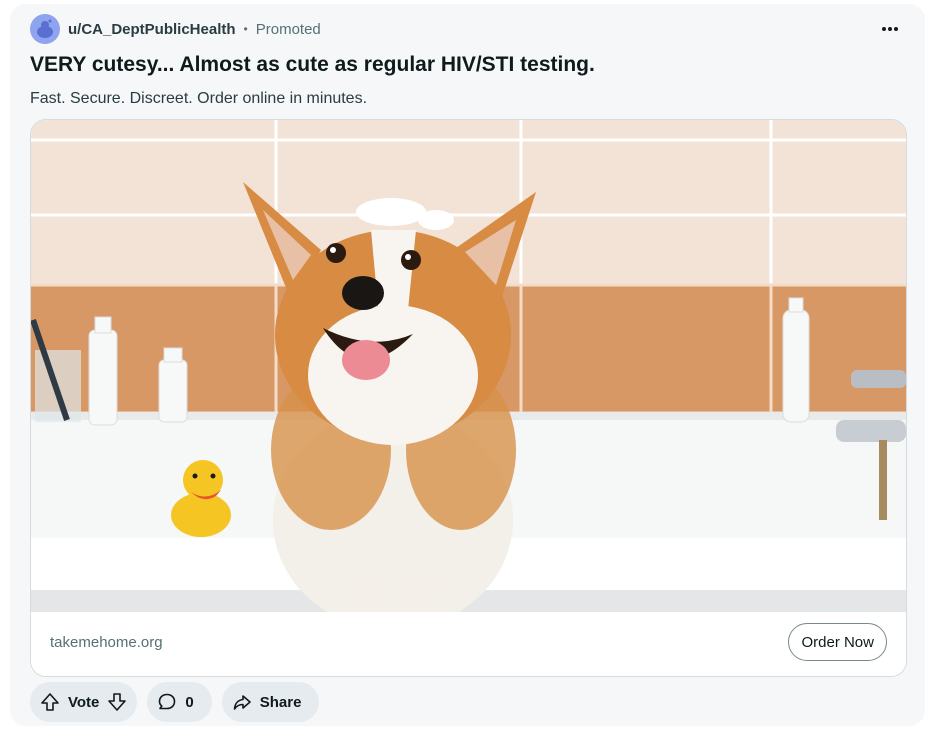  What do you see at coordinates (117, 702) in the screenshot?
I see `arrow-down-icon` at bounding box center [117, 702].